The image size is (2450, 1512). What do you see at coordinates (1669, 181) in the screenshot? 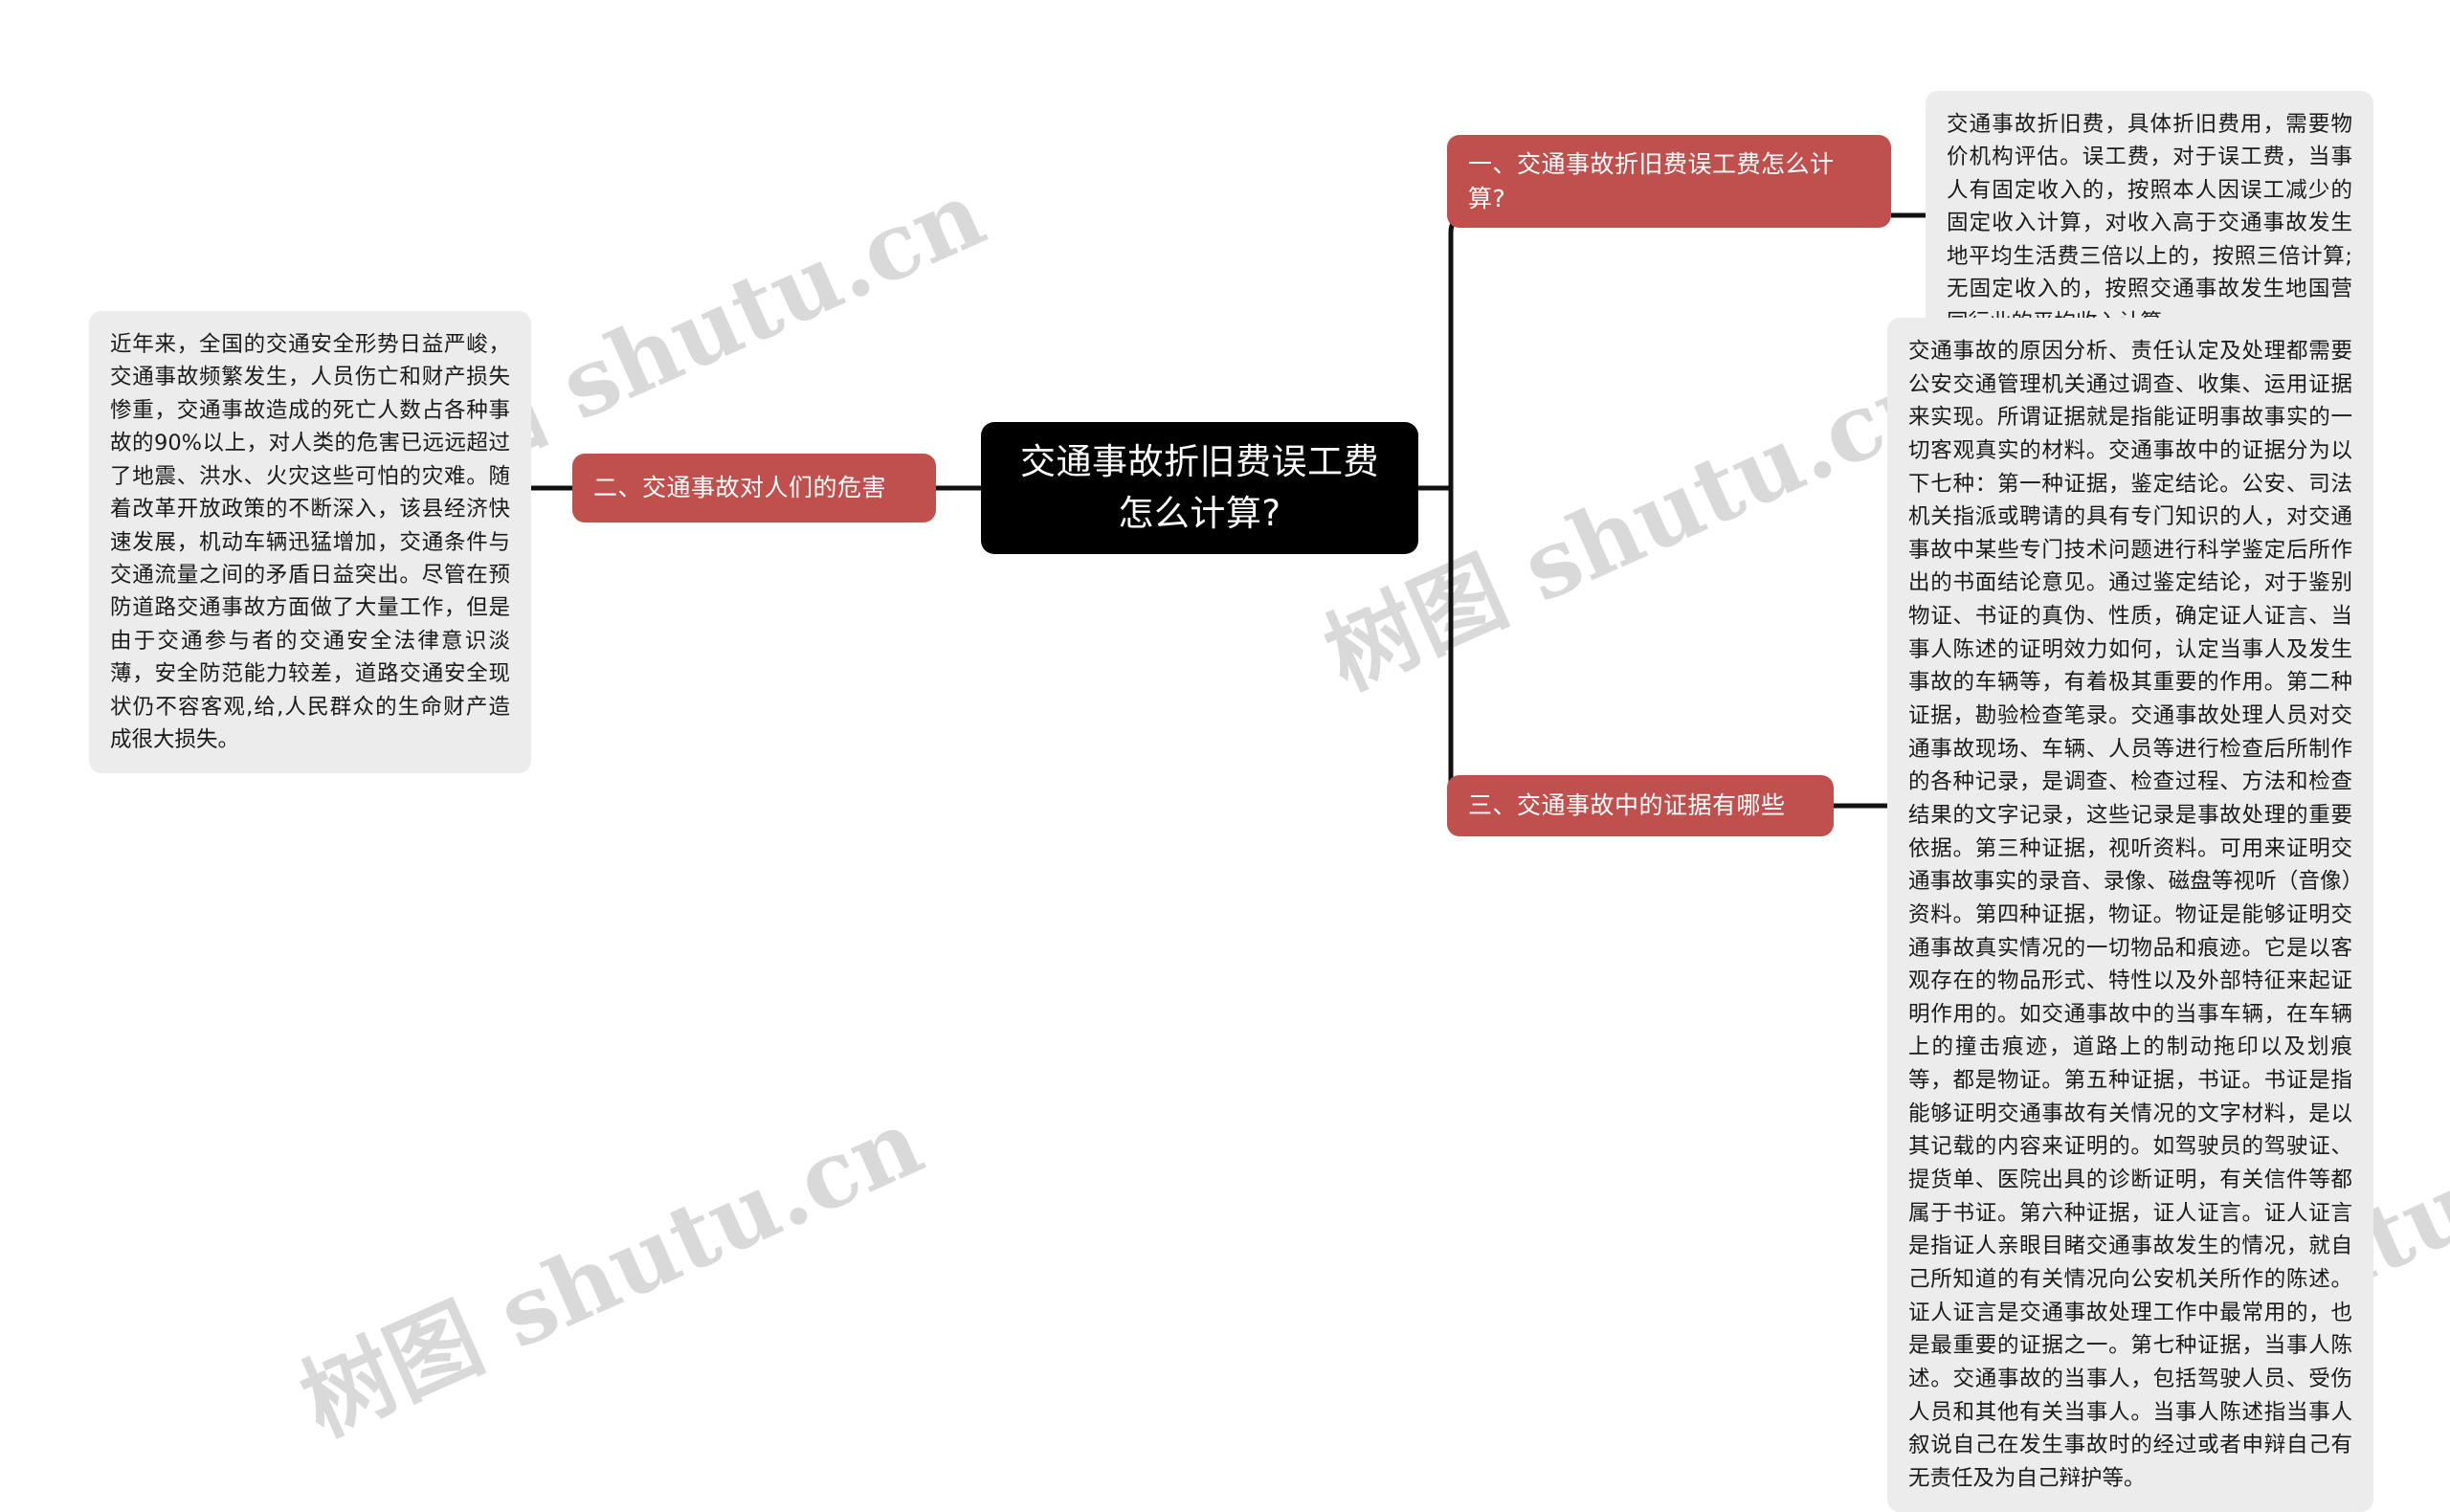
I see `branch-node-1: 一、交通事故折旧费误工费怎么计算?` at bounding box center [1669, 181].